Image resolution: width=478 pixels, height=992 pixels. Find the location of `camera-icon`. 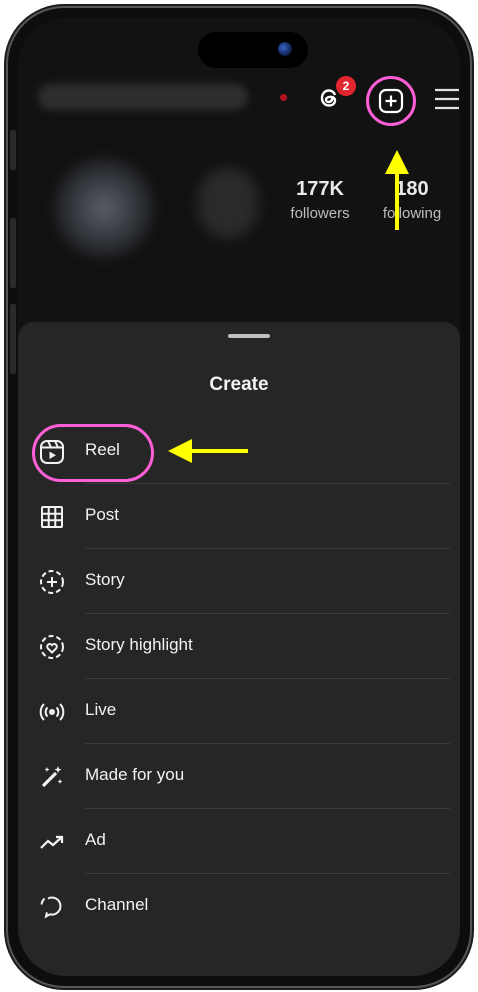

camera-icon is located at coordinates (285, 49).